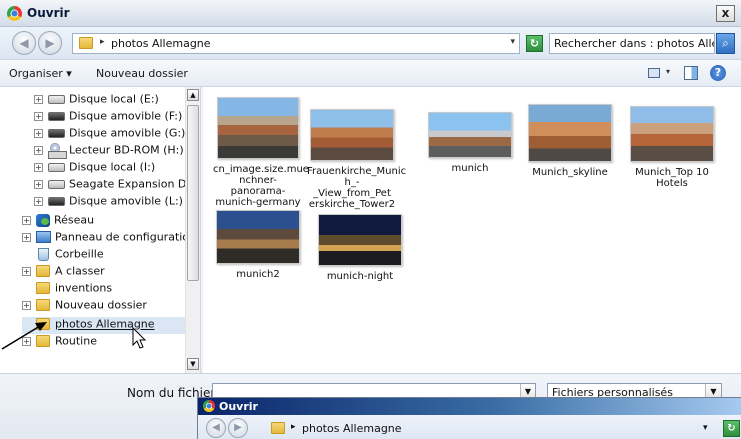 Image resolution: width=741 pixels, height=439 pixels. I want to click on file-item: Munich_skyline, so click(570, 141).